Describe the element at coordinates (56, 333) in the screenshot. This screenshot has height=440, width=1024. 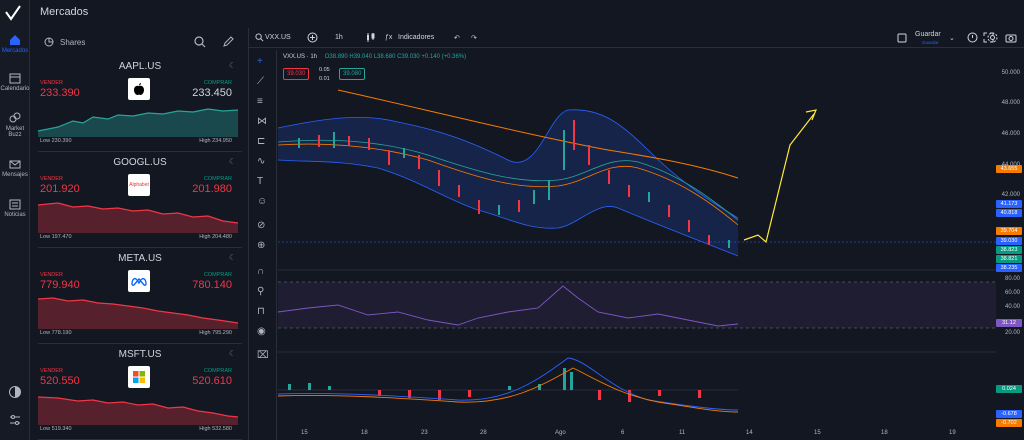
I see `day-low: Low 778.190` at that location.